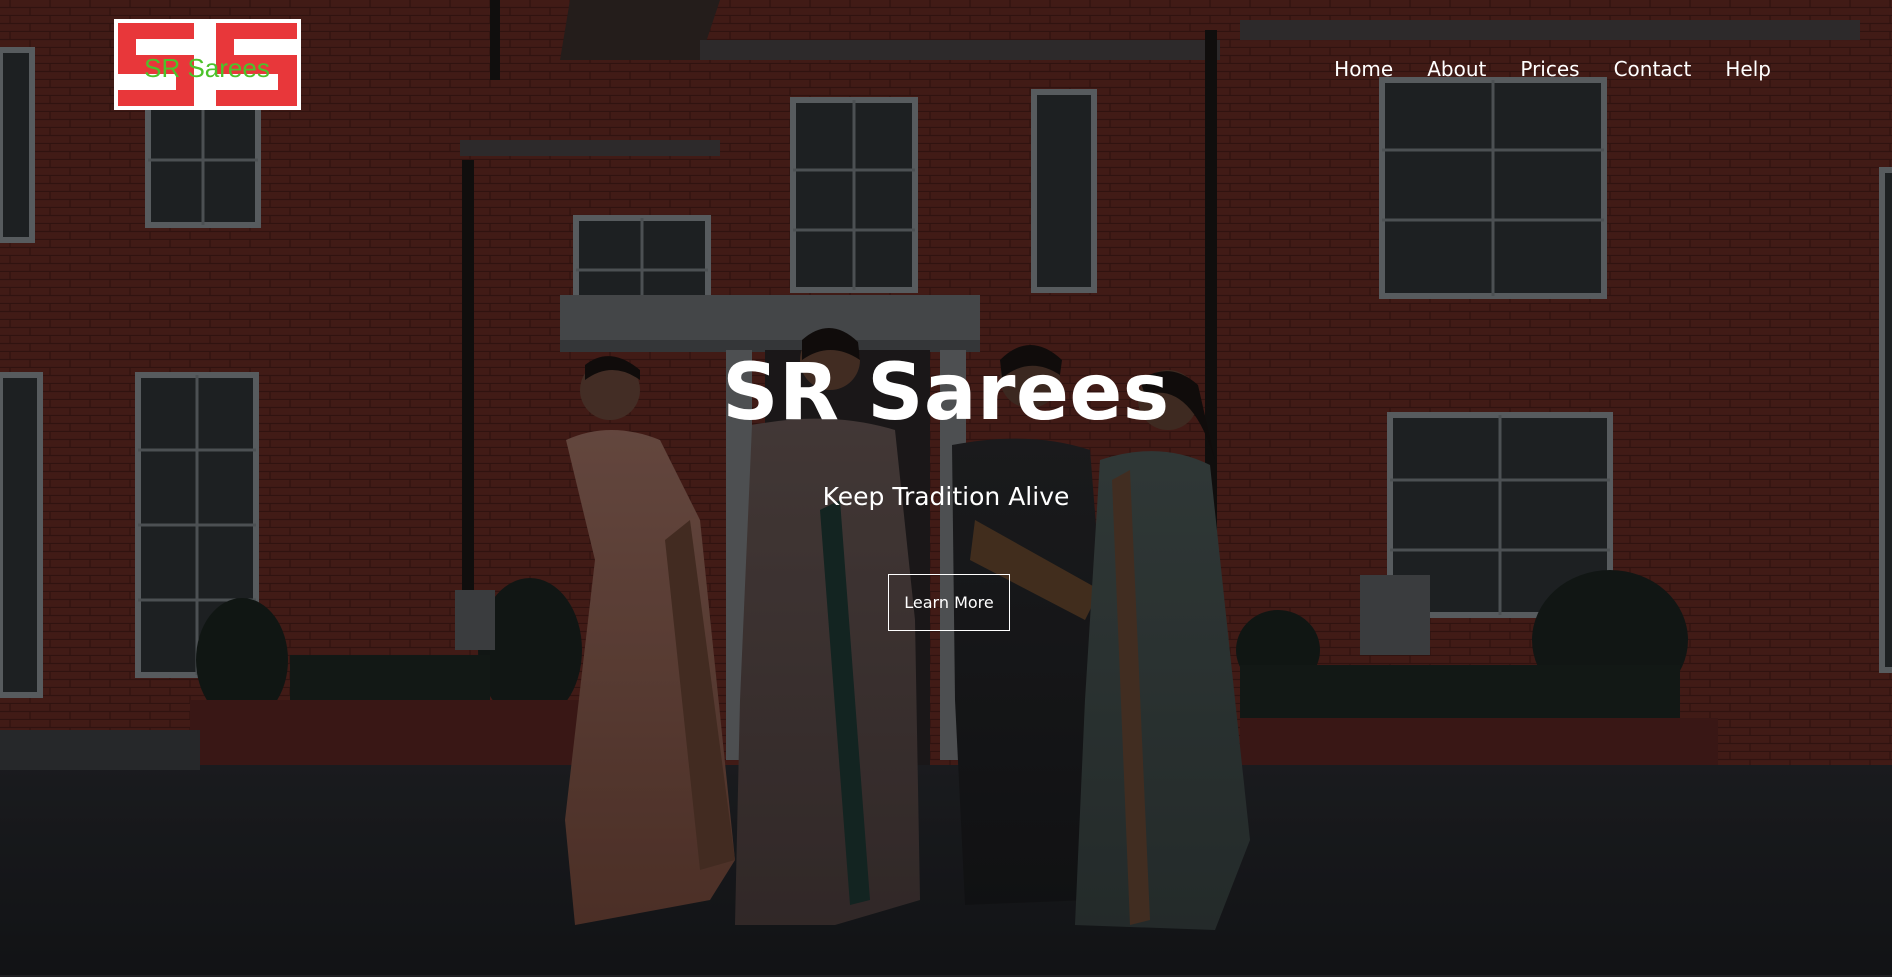  I want to click on logo-text: SR Sarees, so click(207, 68).